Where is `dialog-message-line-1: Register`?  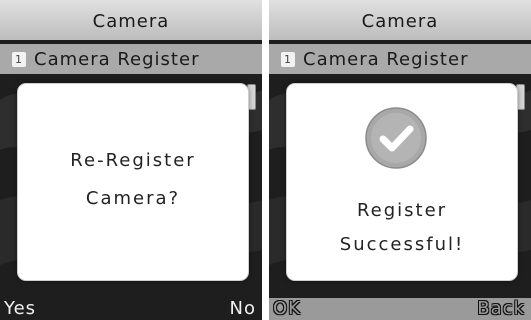
dialog-message-line-1: Register is located at coordinates (402, 210).